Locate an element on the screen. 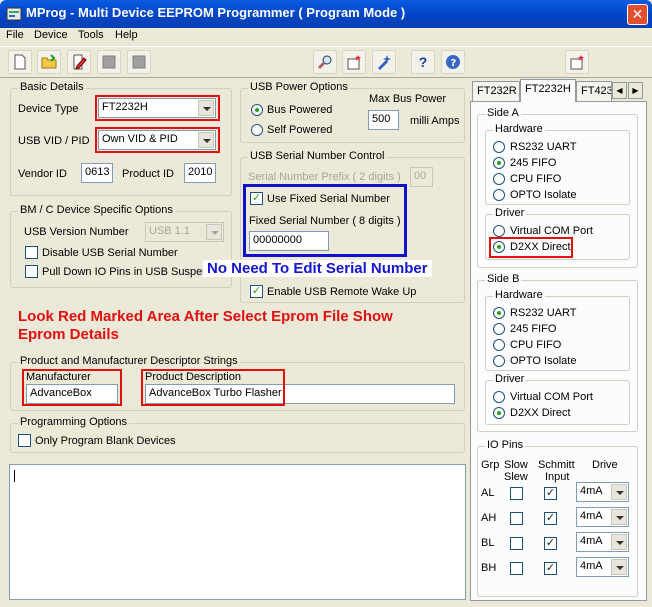 The height and width of the screenshot is (607, 652). side-b-opto-radio is located at coordinates (499, 361).